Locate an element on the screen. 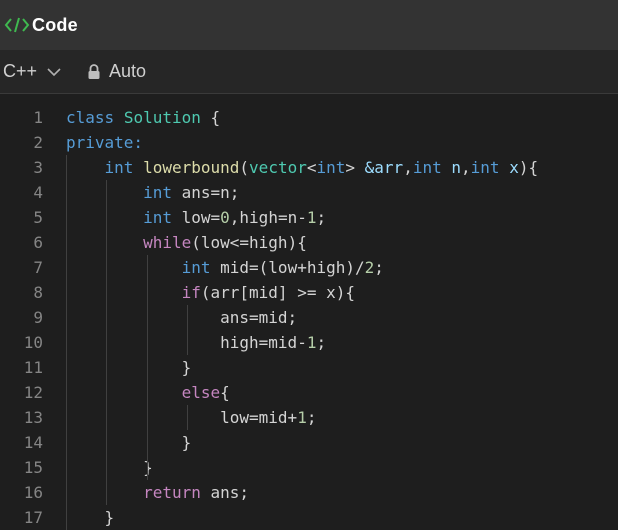 This screenshot has width=618, height=530. code-text: int mid=(low+high)/2; is located at coordinates (225, 267).